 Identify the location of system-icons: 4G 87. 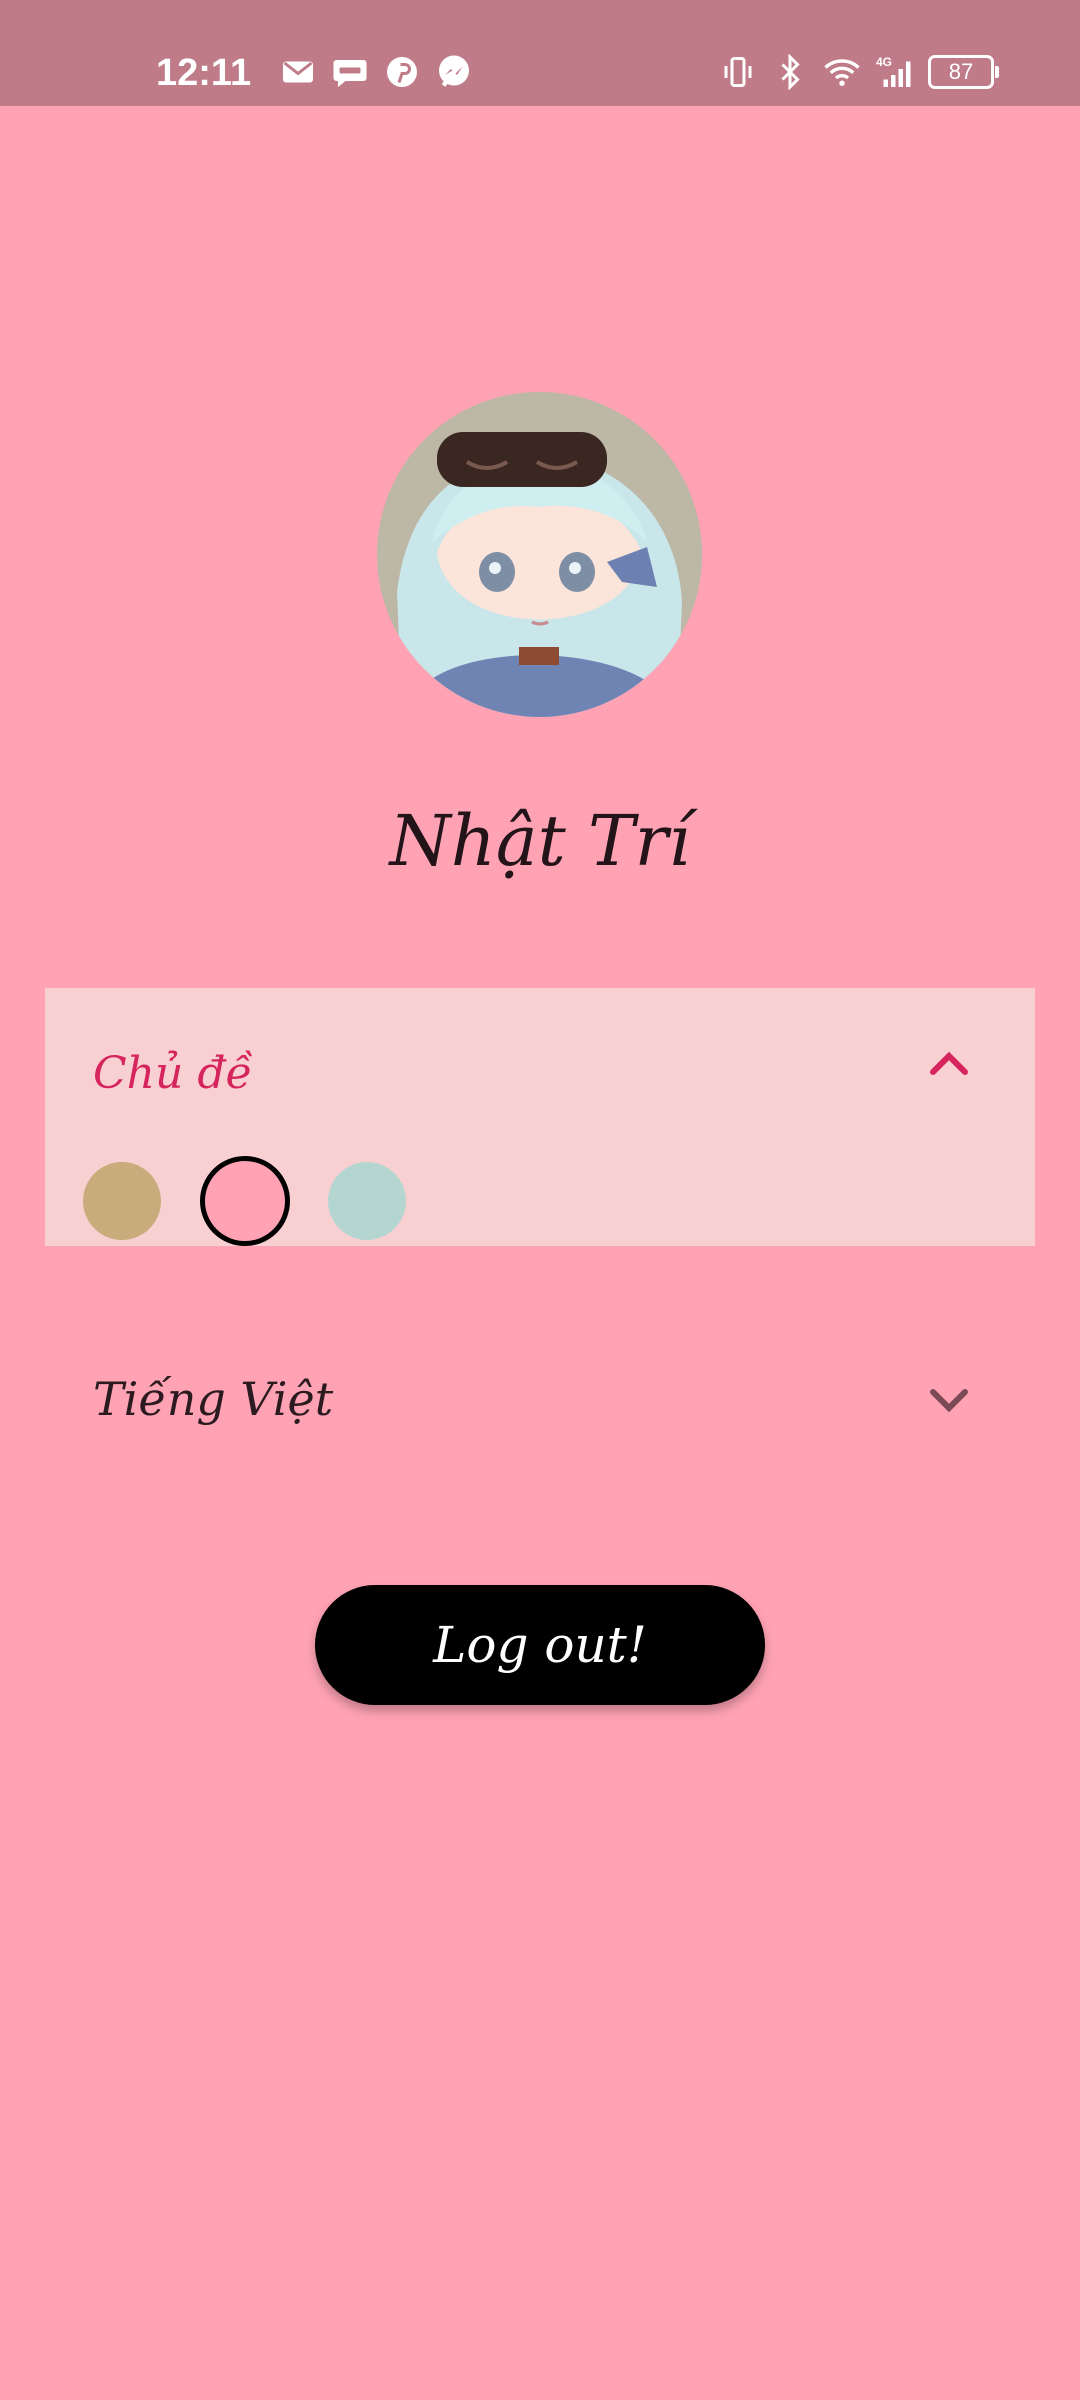
(859, 72).